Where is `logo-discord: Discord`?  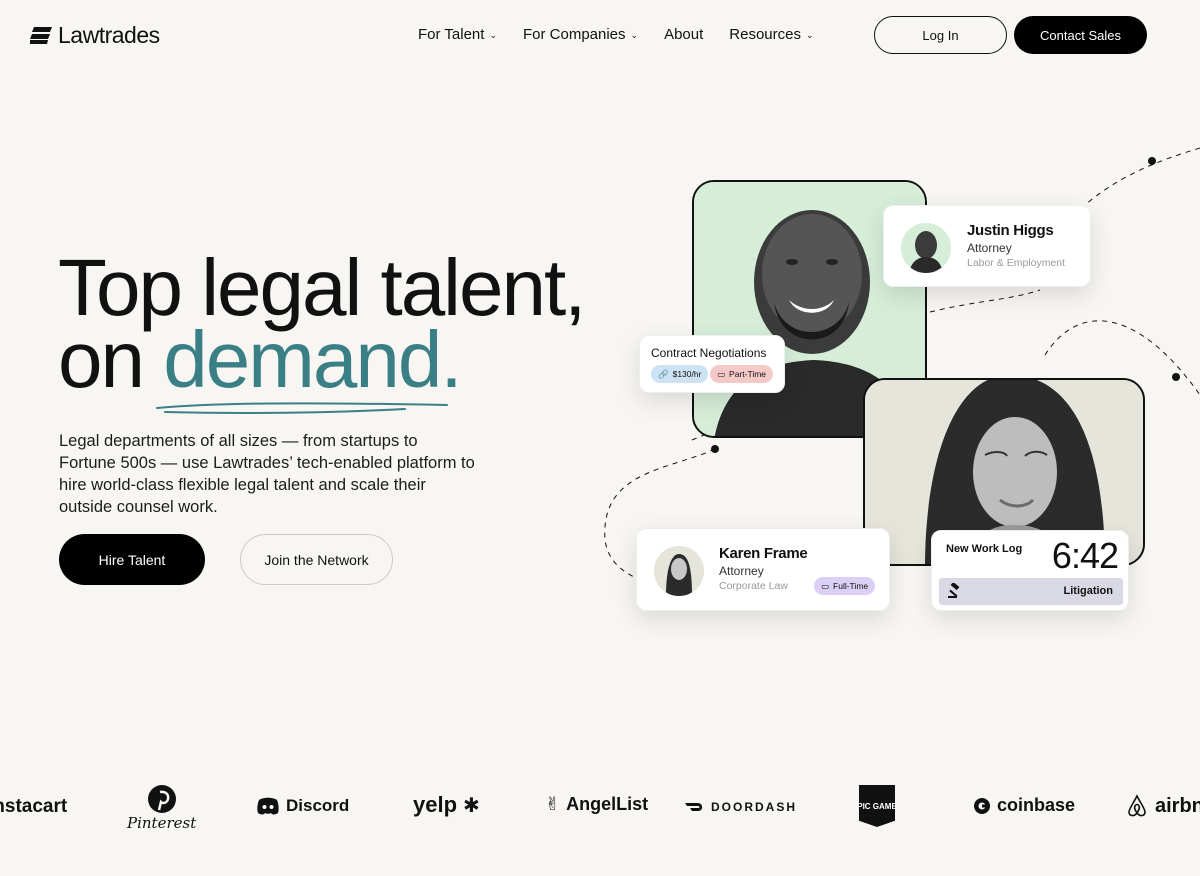
logo-discord: Discord is located at coordinates (302, 806).